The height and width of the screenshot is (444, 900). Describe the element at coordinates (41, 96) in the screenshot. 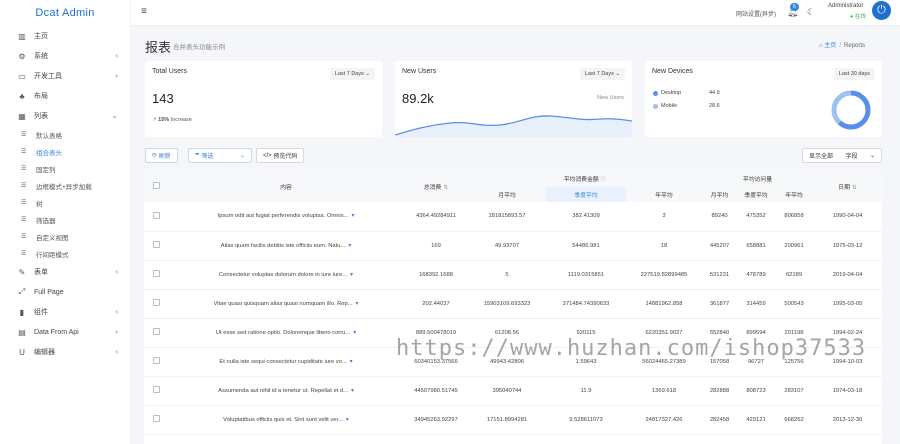

I see `sidebar-item-label: 布局` at that location.